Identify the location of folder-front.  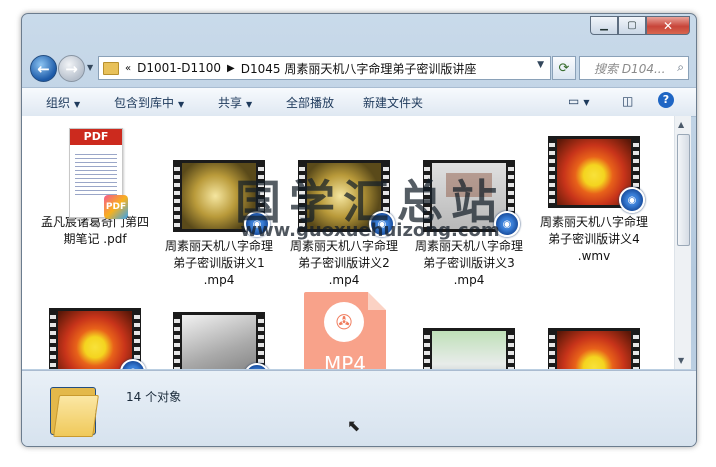
(76, 416).